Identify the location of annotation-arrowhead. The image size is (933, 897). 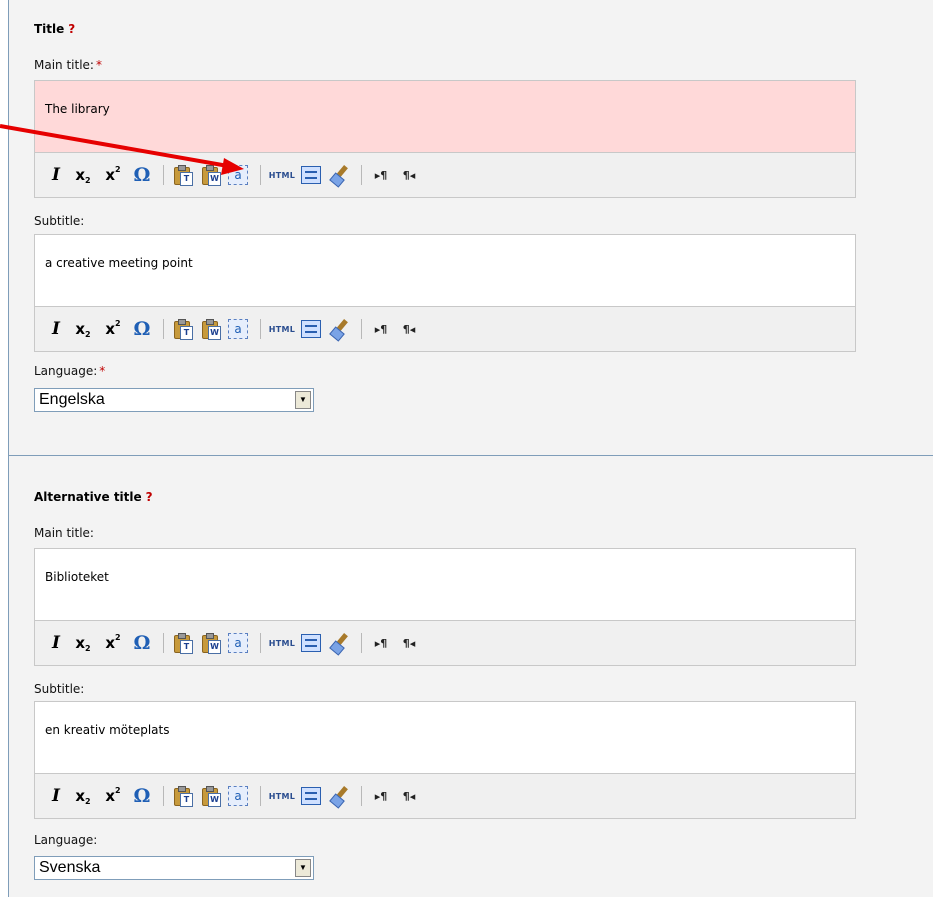
(232, 166).